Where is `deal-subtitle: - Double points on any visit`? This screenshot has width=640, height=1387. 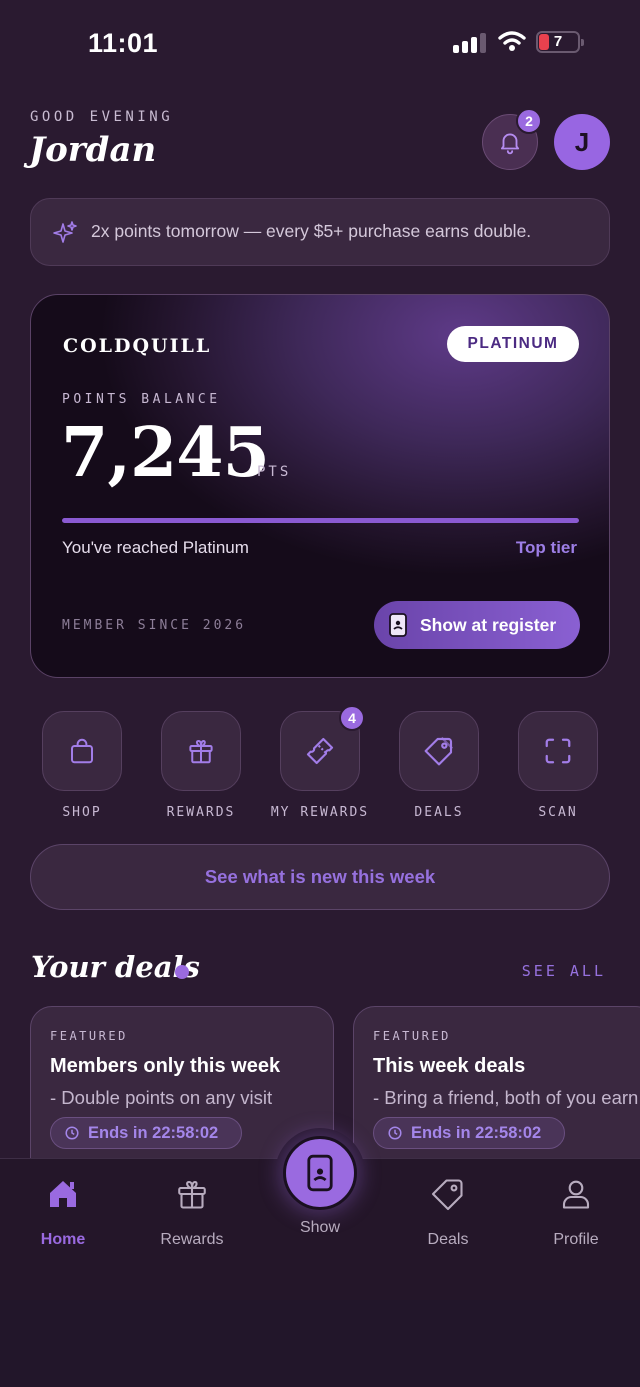 deal-subtitle: - Double points on any visit is located at coordinates (161, 1097).